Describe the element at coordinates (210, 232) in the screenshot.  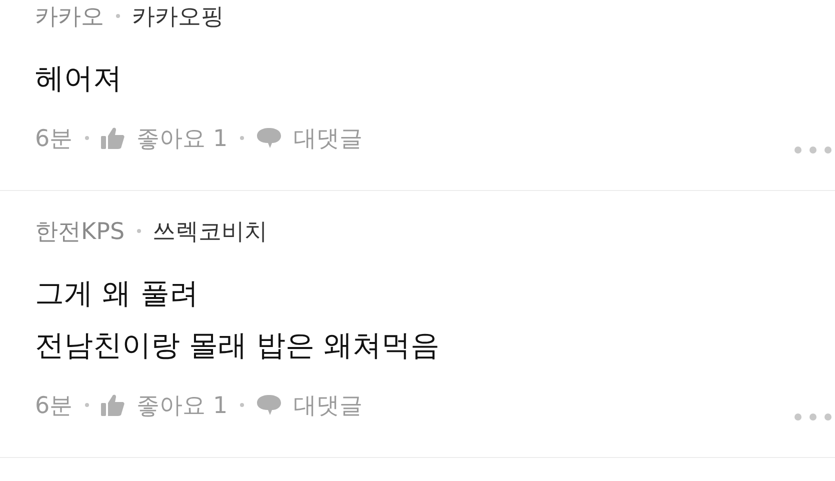
I see `nickname: 쓰렉코비치` at that location.